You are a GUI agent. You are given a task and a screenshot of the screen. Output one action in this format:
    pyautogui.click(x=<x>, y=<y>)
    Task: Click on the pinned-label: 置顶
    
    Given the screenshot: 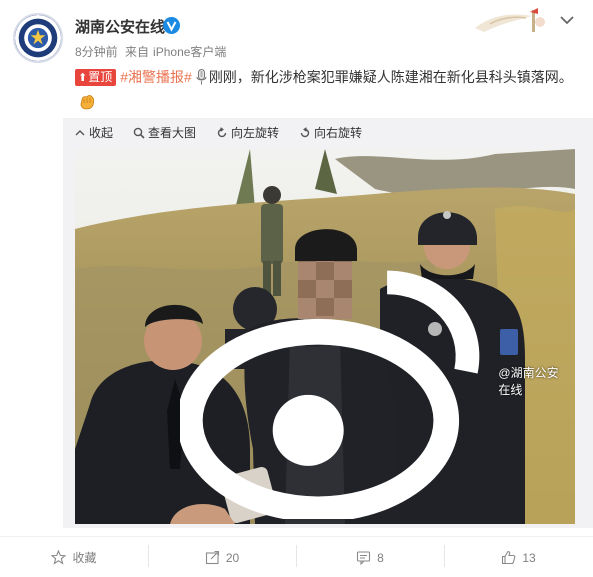 What is the action you would take?
    pyautogui.click(x=100, y=77)
    